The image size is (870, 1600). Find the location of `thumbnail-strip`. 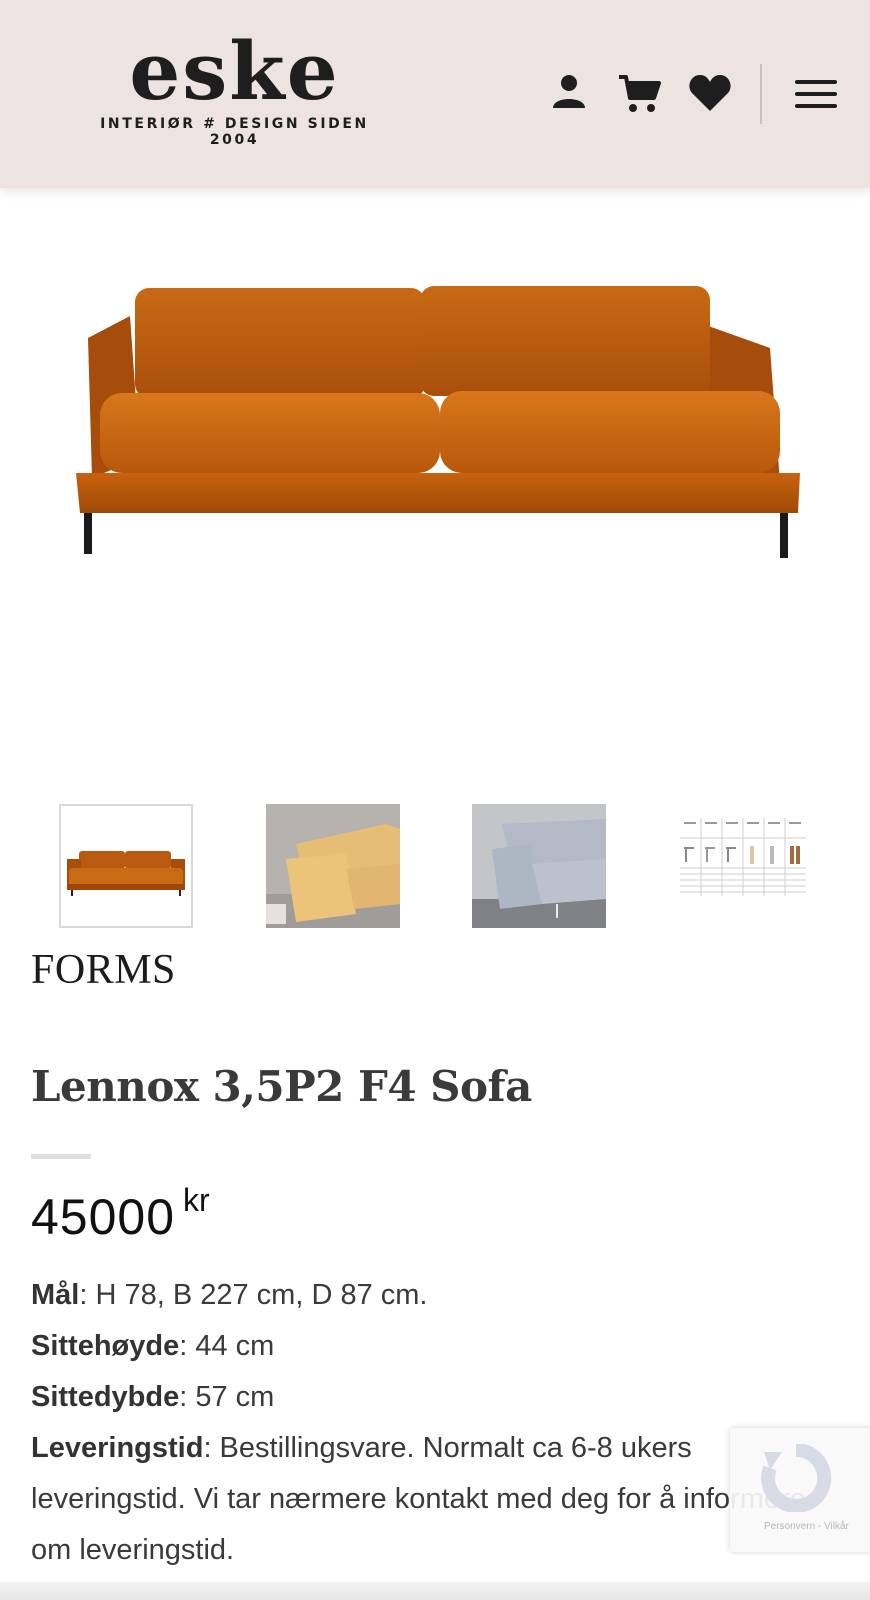

thumbnail-strip is located at coordinates (435, 867).